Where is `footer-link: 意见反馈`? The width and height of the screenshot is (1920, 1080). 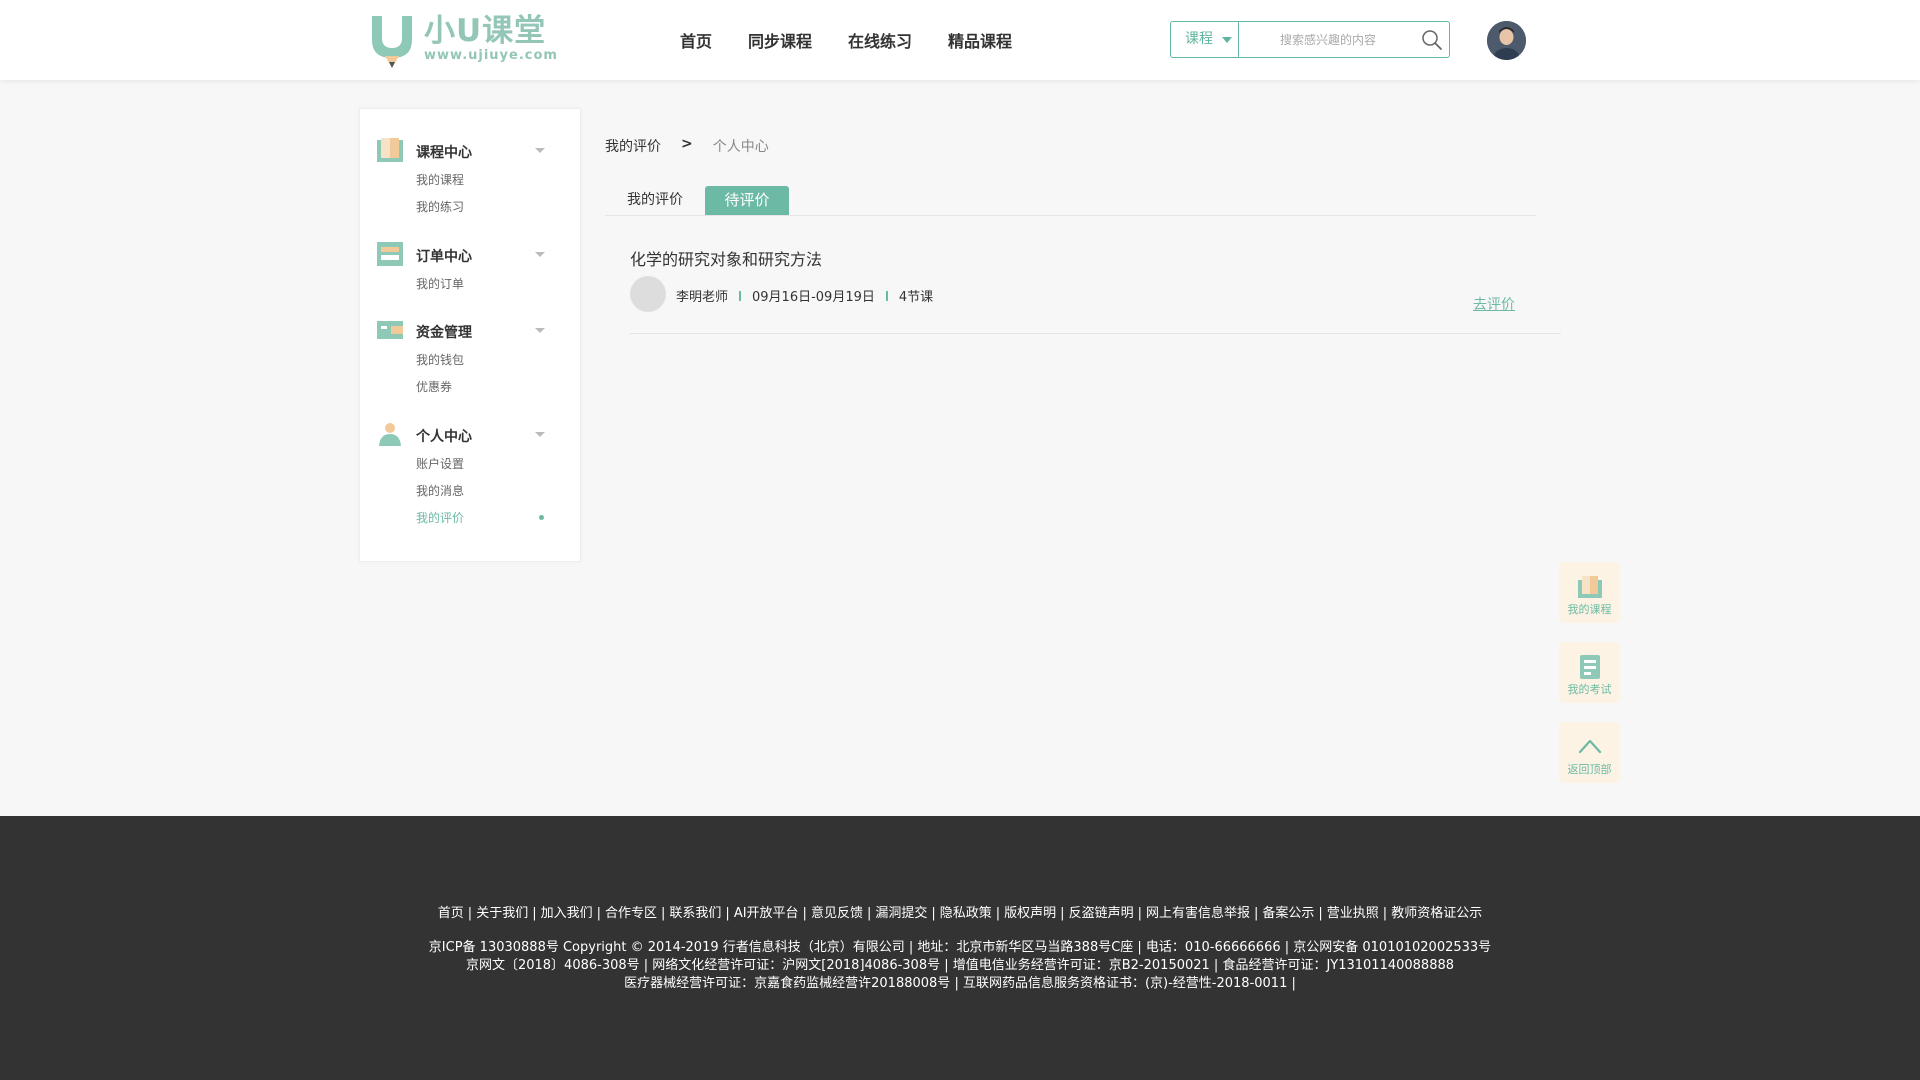 footer-link: 意见反馈 is located at coordinates (837, 913).